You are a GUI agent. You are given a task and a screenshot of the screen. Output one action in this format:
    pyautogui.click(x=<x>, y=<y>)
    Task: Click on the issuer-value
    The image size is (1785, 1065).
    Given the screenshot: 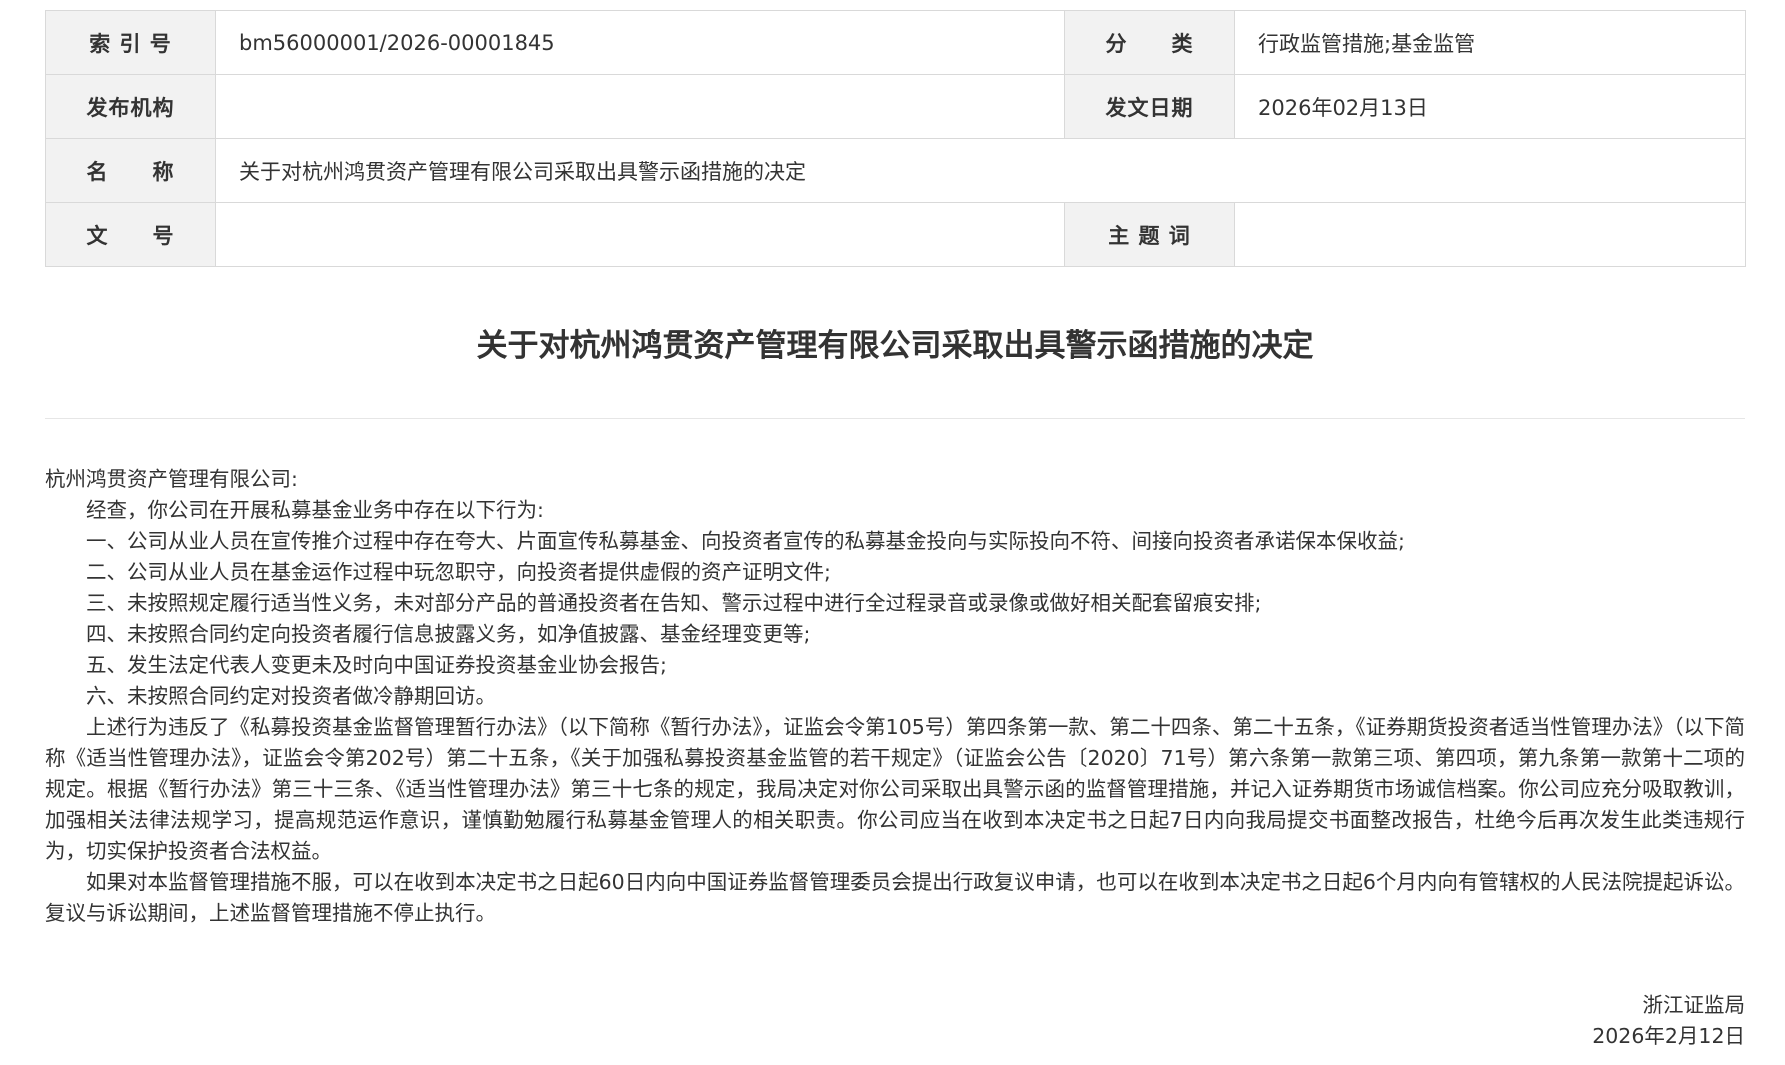 What is the action you would take?
    pyautogui.click(x=640, y=106)
    